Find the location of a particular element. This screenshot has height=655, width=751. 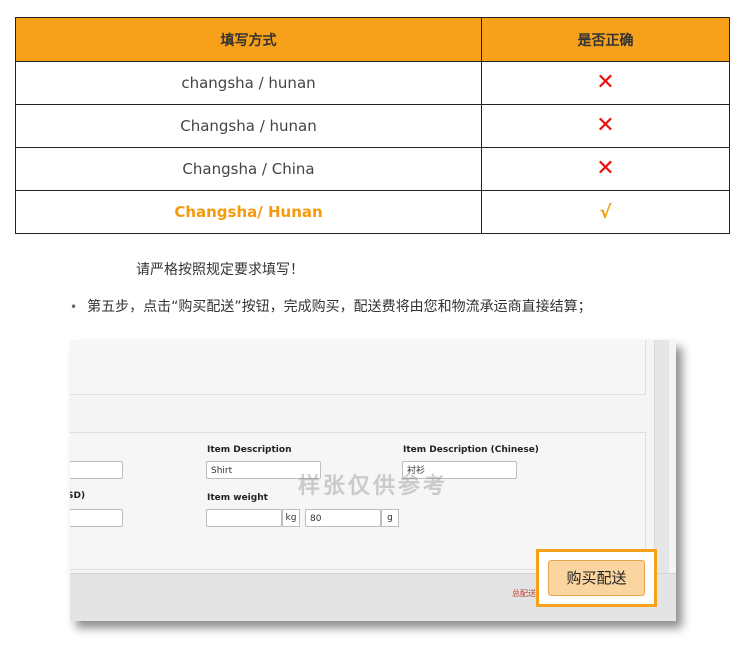

table-row: changsha / hunan ✕ is located at coordinates (372, 83).